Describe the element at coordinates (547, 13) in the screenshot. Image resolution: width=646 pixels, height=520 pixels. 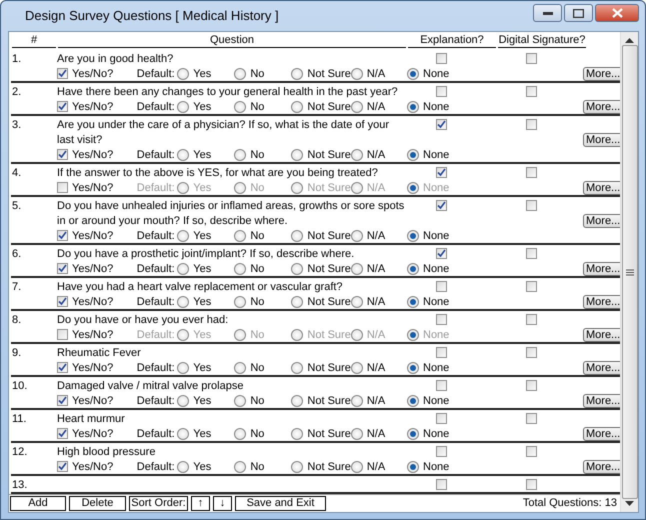
I see `minimize-button` at that location.